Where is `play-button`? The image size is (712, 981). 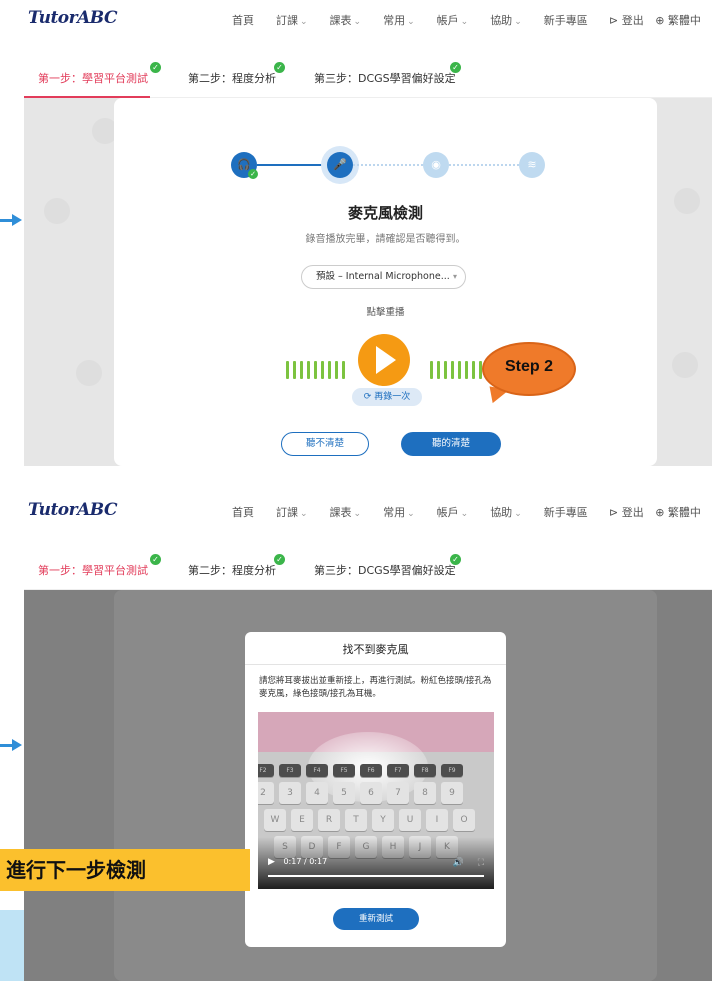 play-button is located at coordinates (384, 360).